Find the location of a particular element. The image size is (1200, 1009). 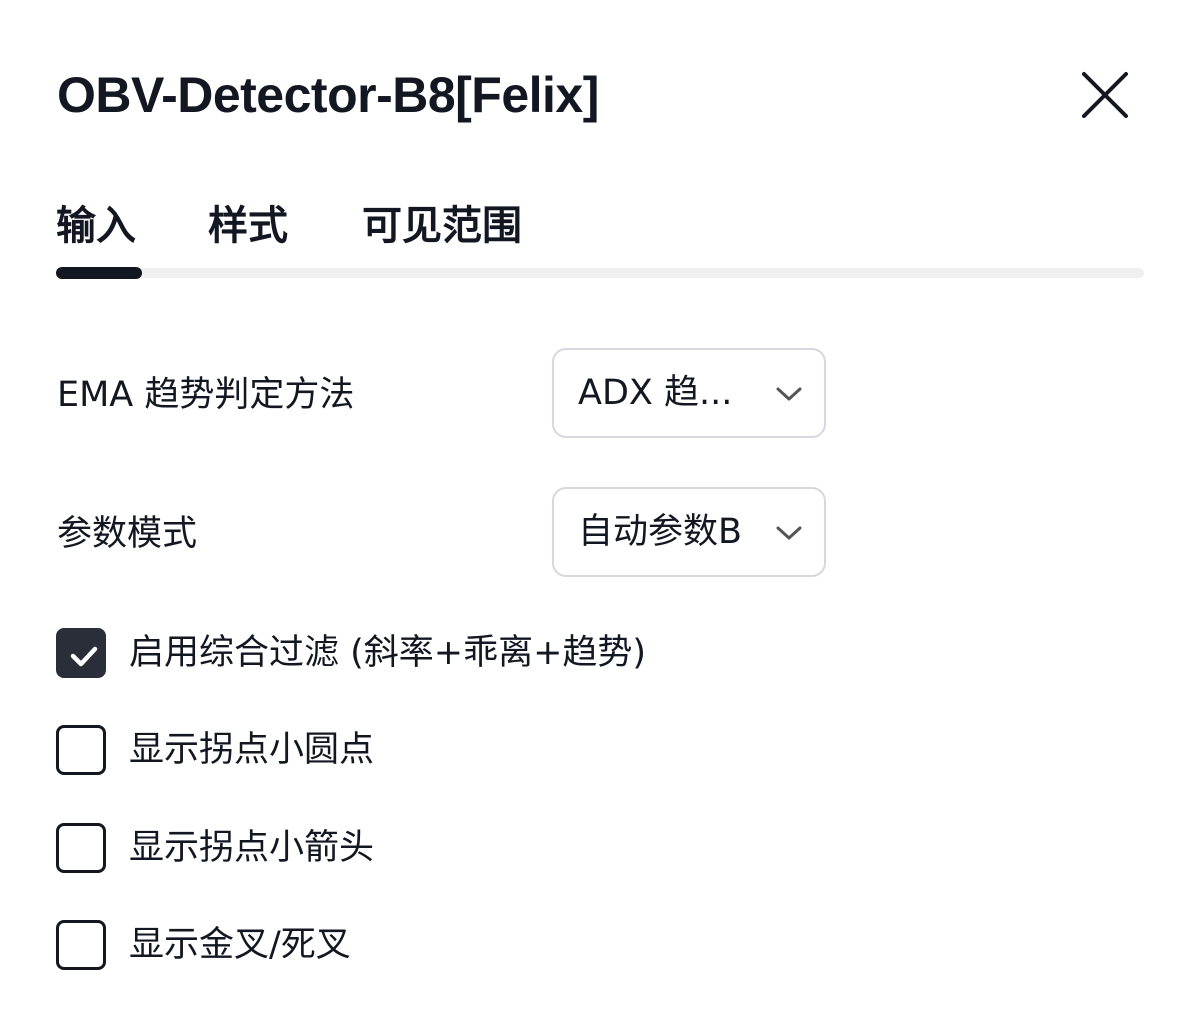

tab-inputs: 输入 is located at coordinates (96, 226).